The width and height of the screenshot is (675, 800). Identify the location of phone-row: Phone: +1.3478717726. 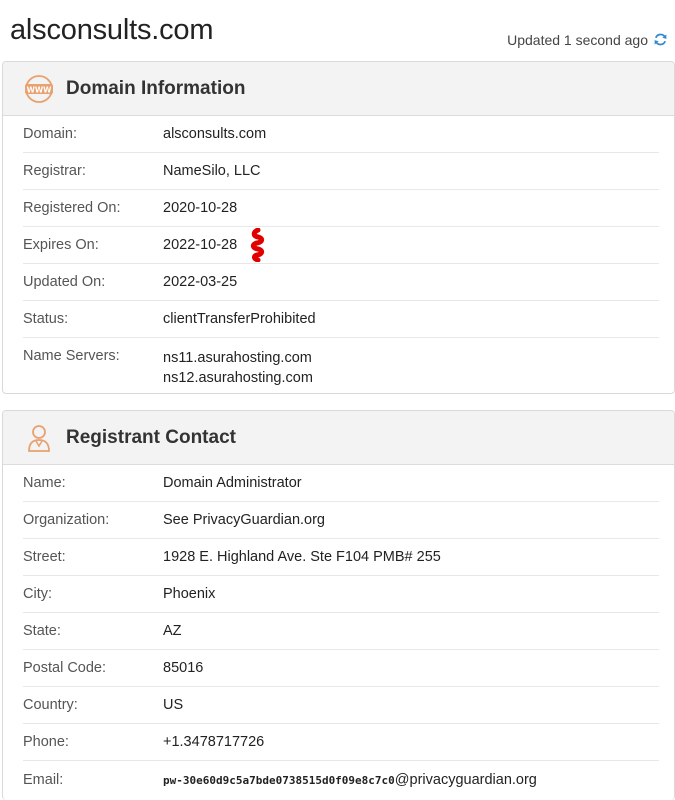
(341, 742).